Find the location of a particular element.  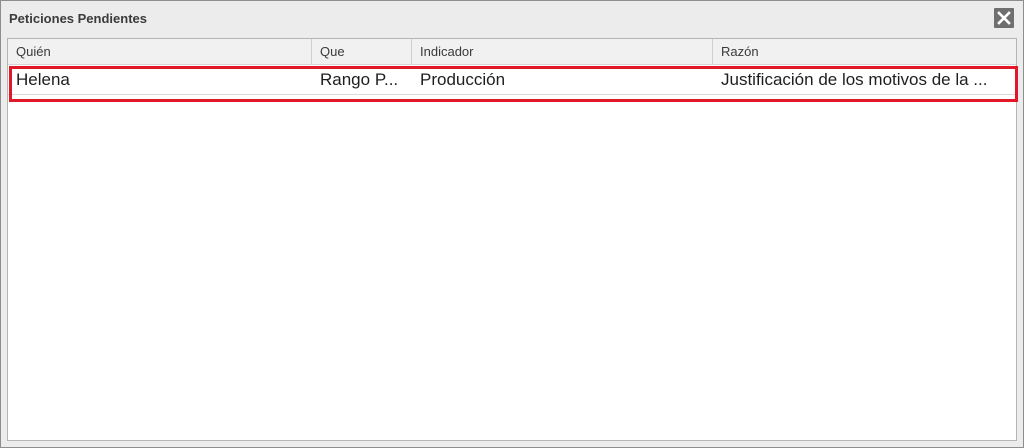

cell-quien: Helena is located at coordinates (43, 79).